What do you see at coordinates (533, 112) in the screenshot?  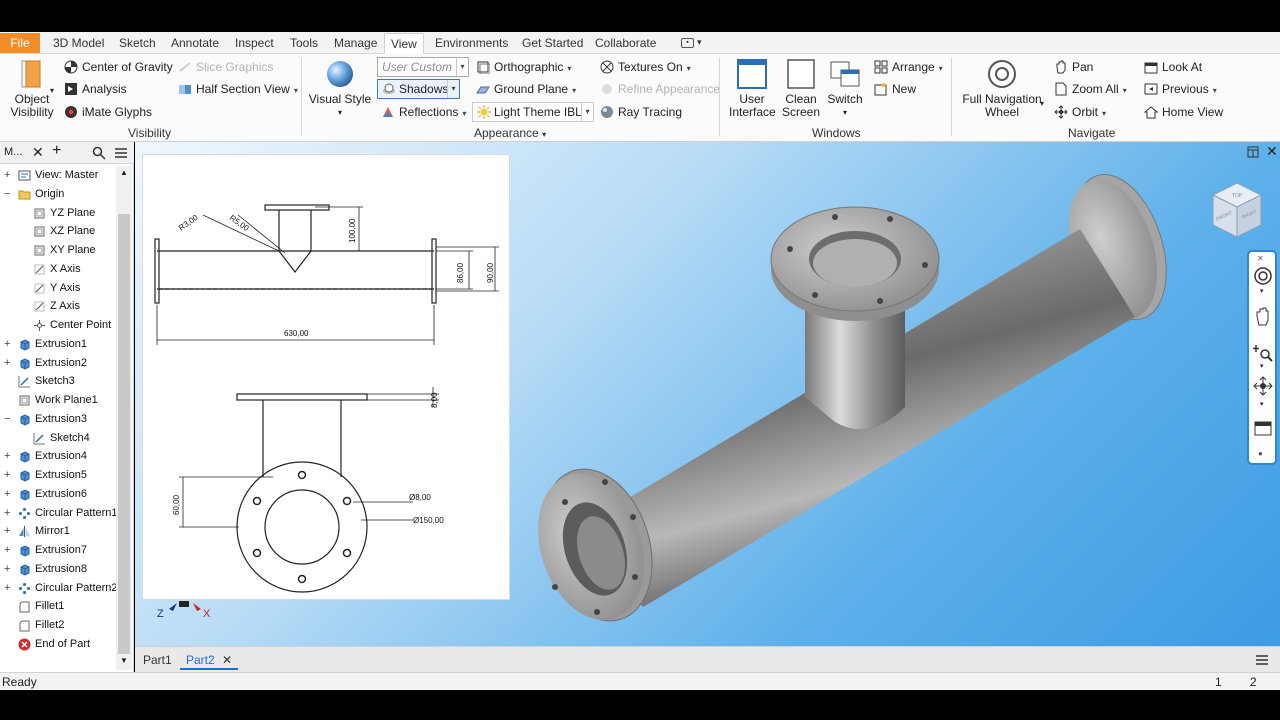 I see `light-theme-select: Light Theme IBL ▾` at bounding box center [533, 112].